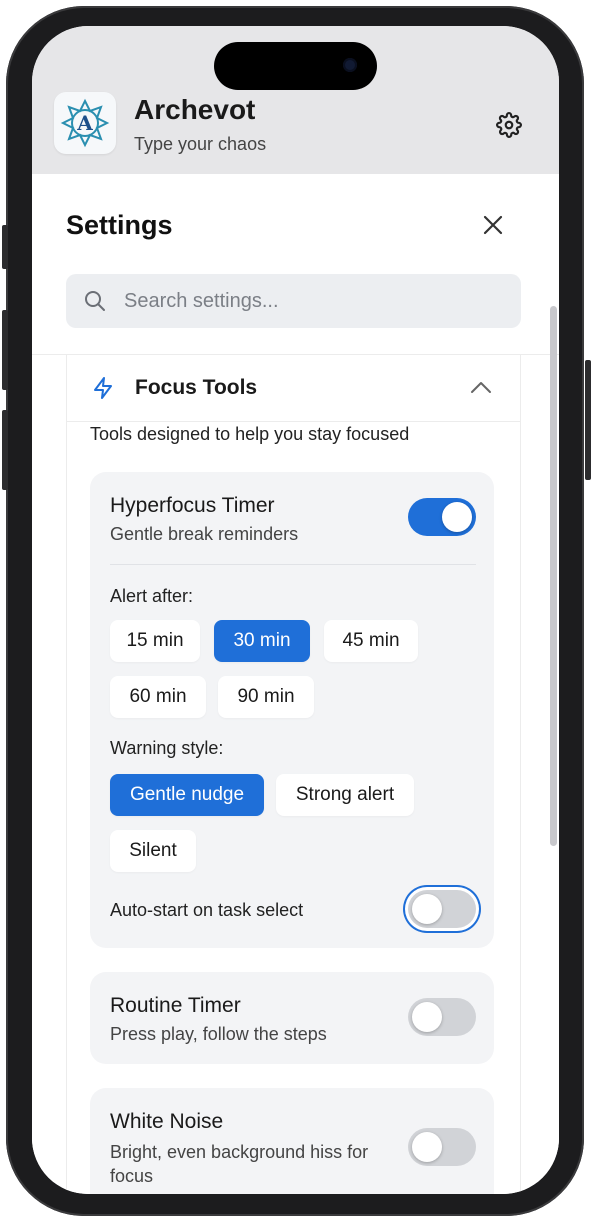 Image resolution: width=593 pixels, height=1222 pixels. I want to click on power-button, so click(588, 420).